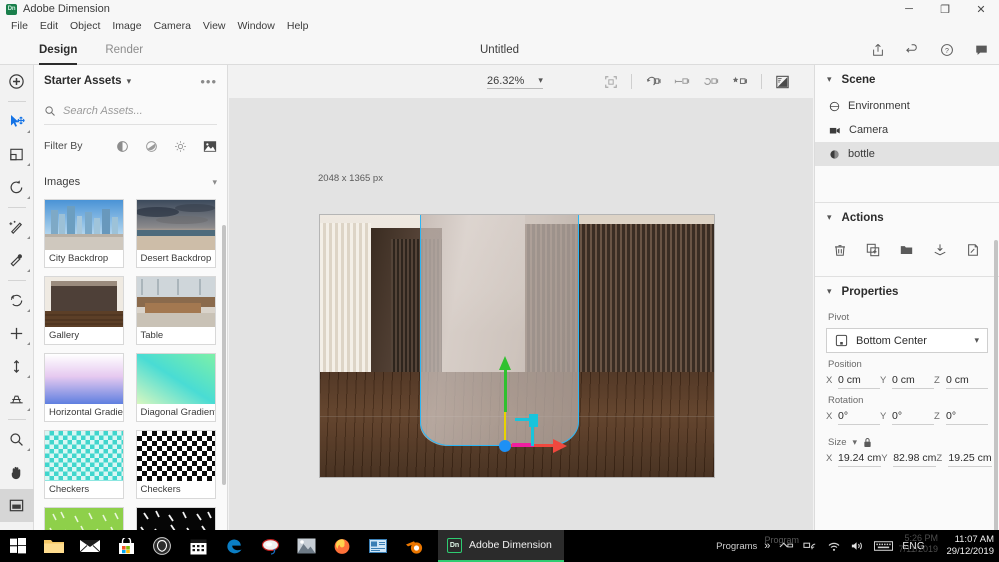  I want to click on zoom-control: 26.32% ▾, so click(515, 82).